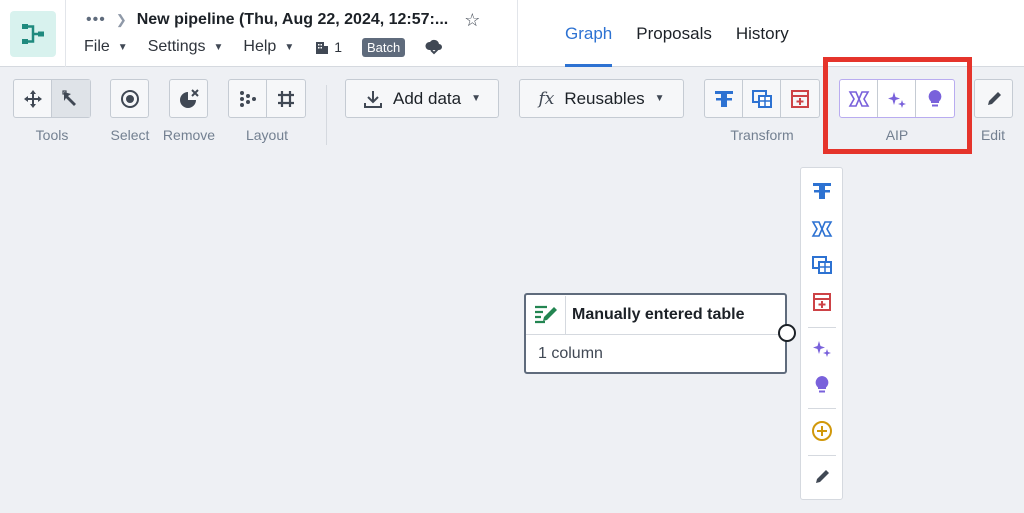  I want to click on tab-proposals: Proposals, so click(674, 33).